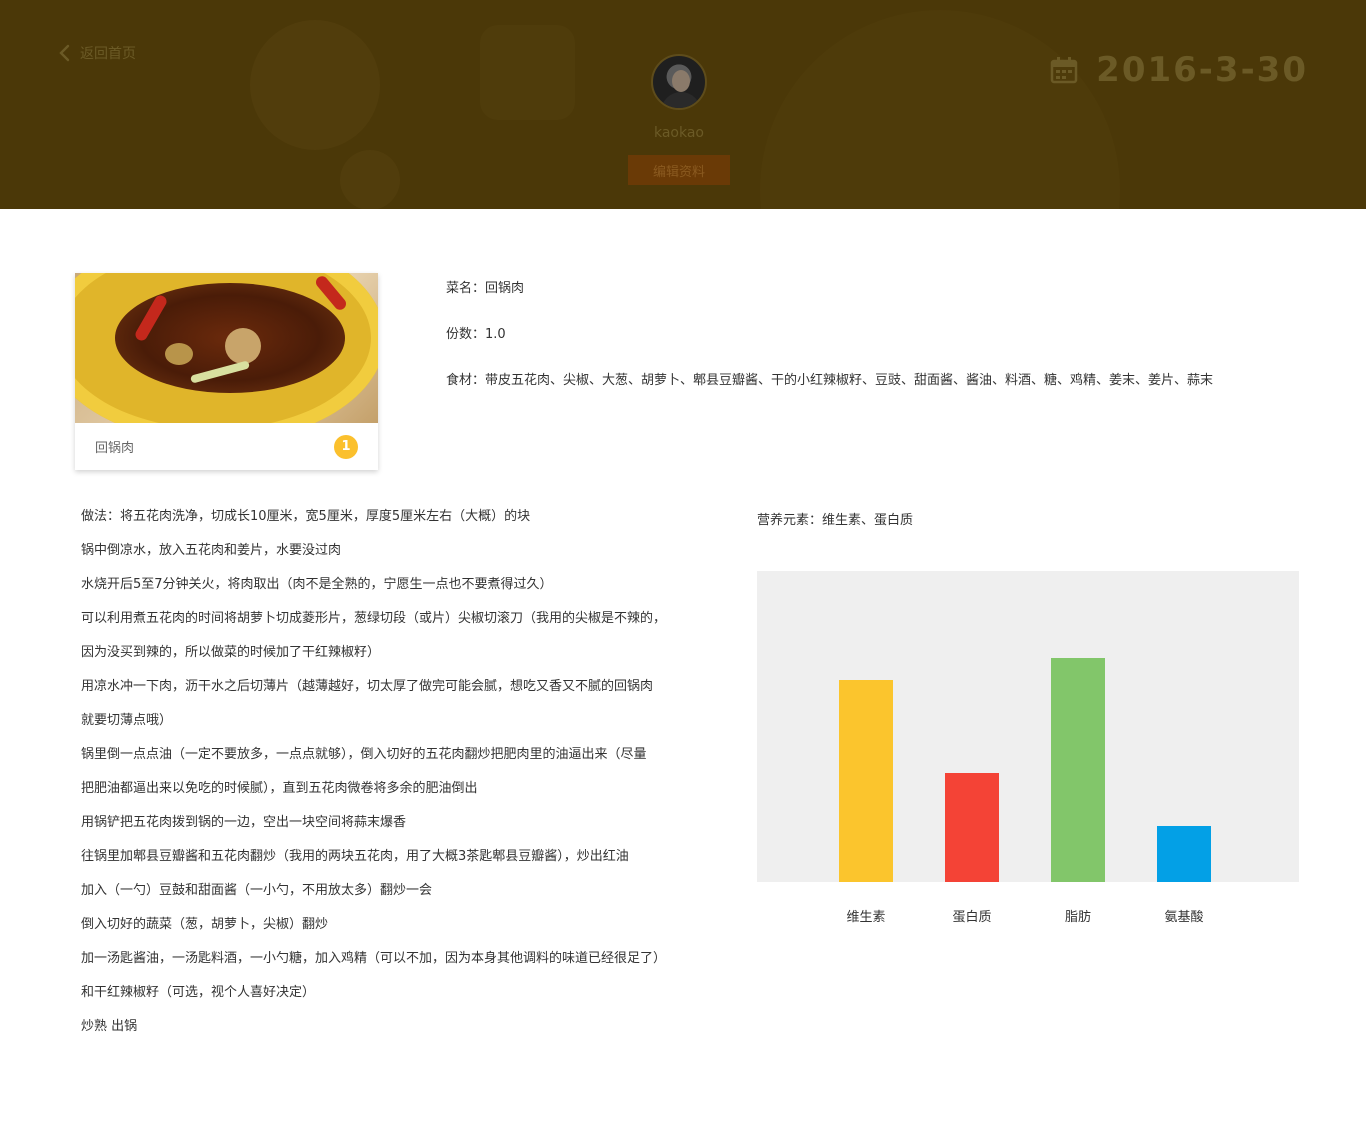  I want to click on method-step: 就要切薄点哦）, so click(127, 720).